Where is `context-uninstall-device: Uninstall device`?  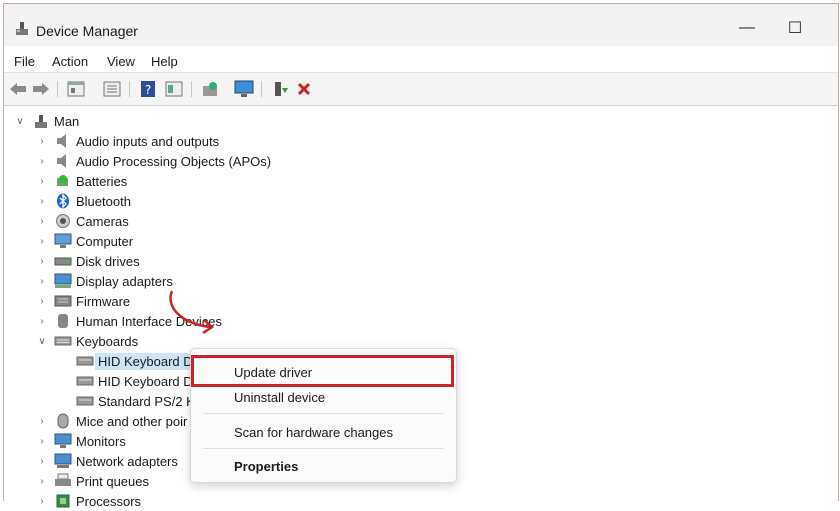 context-uninstall-device: Uninstall device is located at coordinates (279, 397).